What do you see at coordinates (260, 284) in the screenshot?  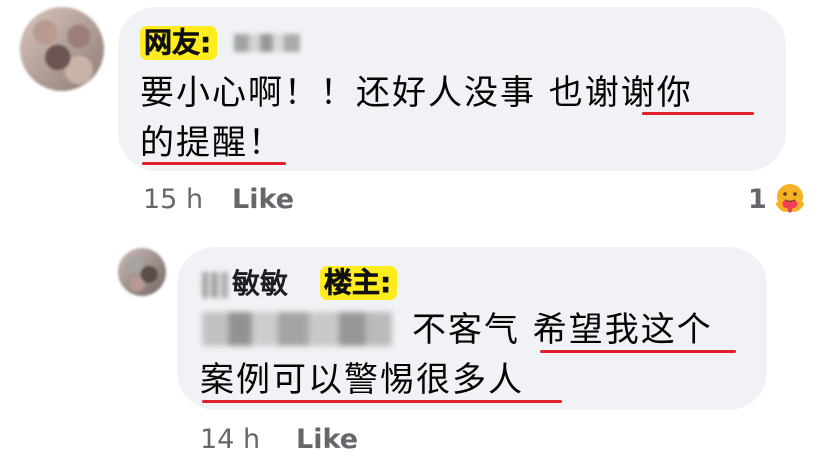 I see `reply-author-name: 敏敏` at bounding box center [260, 284].